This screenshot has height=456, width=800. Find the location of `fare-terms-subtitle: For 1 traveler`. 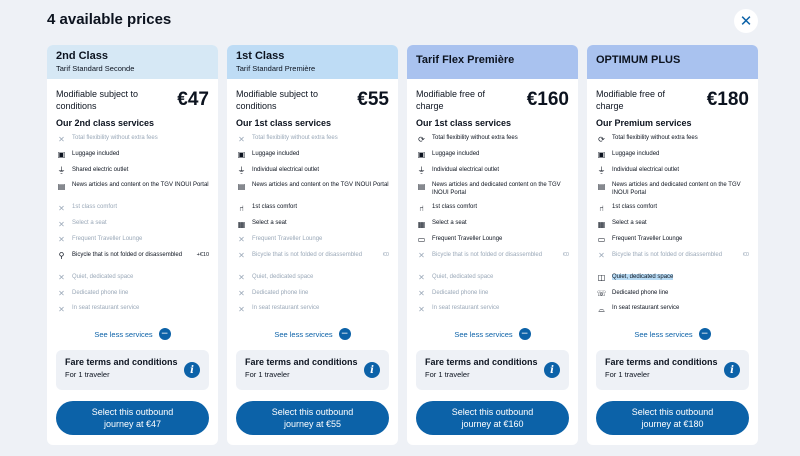

fare-terms-subtitle: For 1 traveler is located at coordinates (267, 374).